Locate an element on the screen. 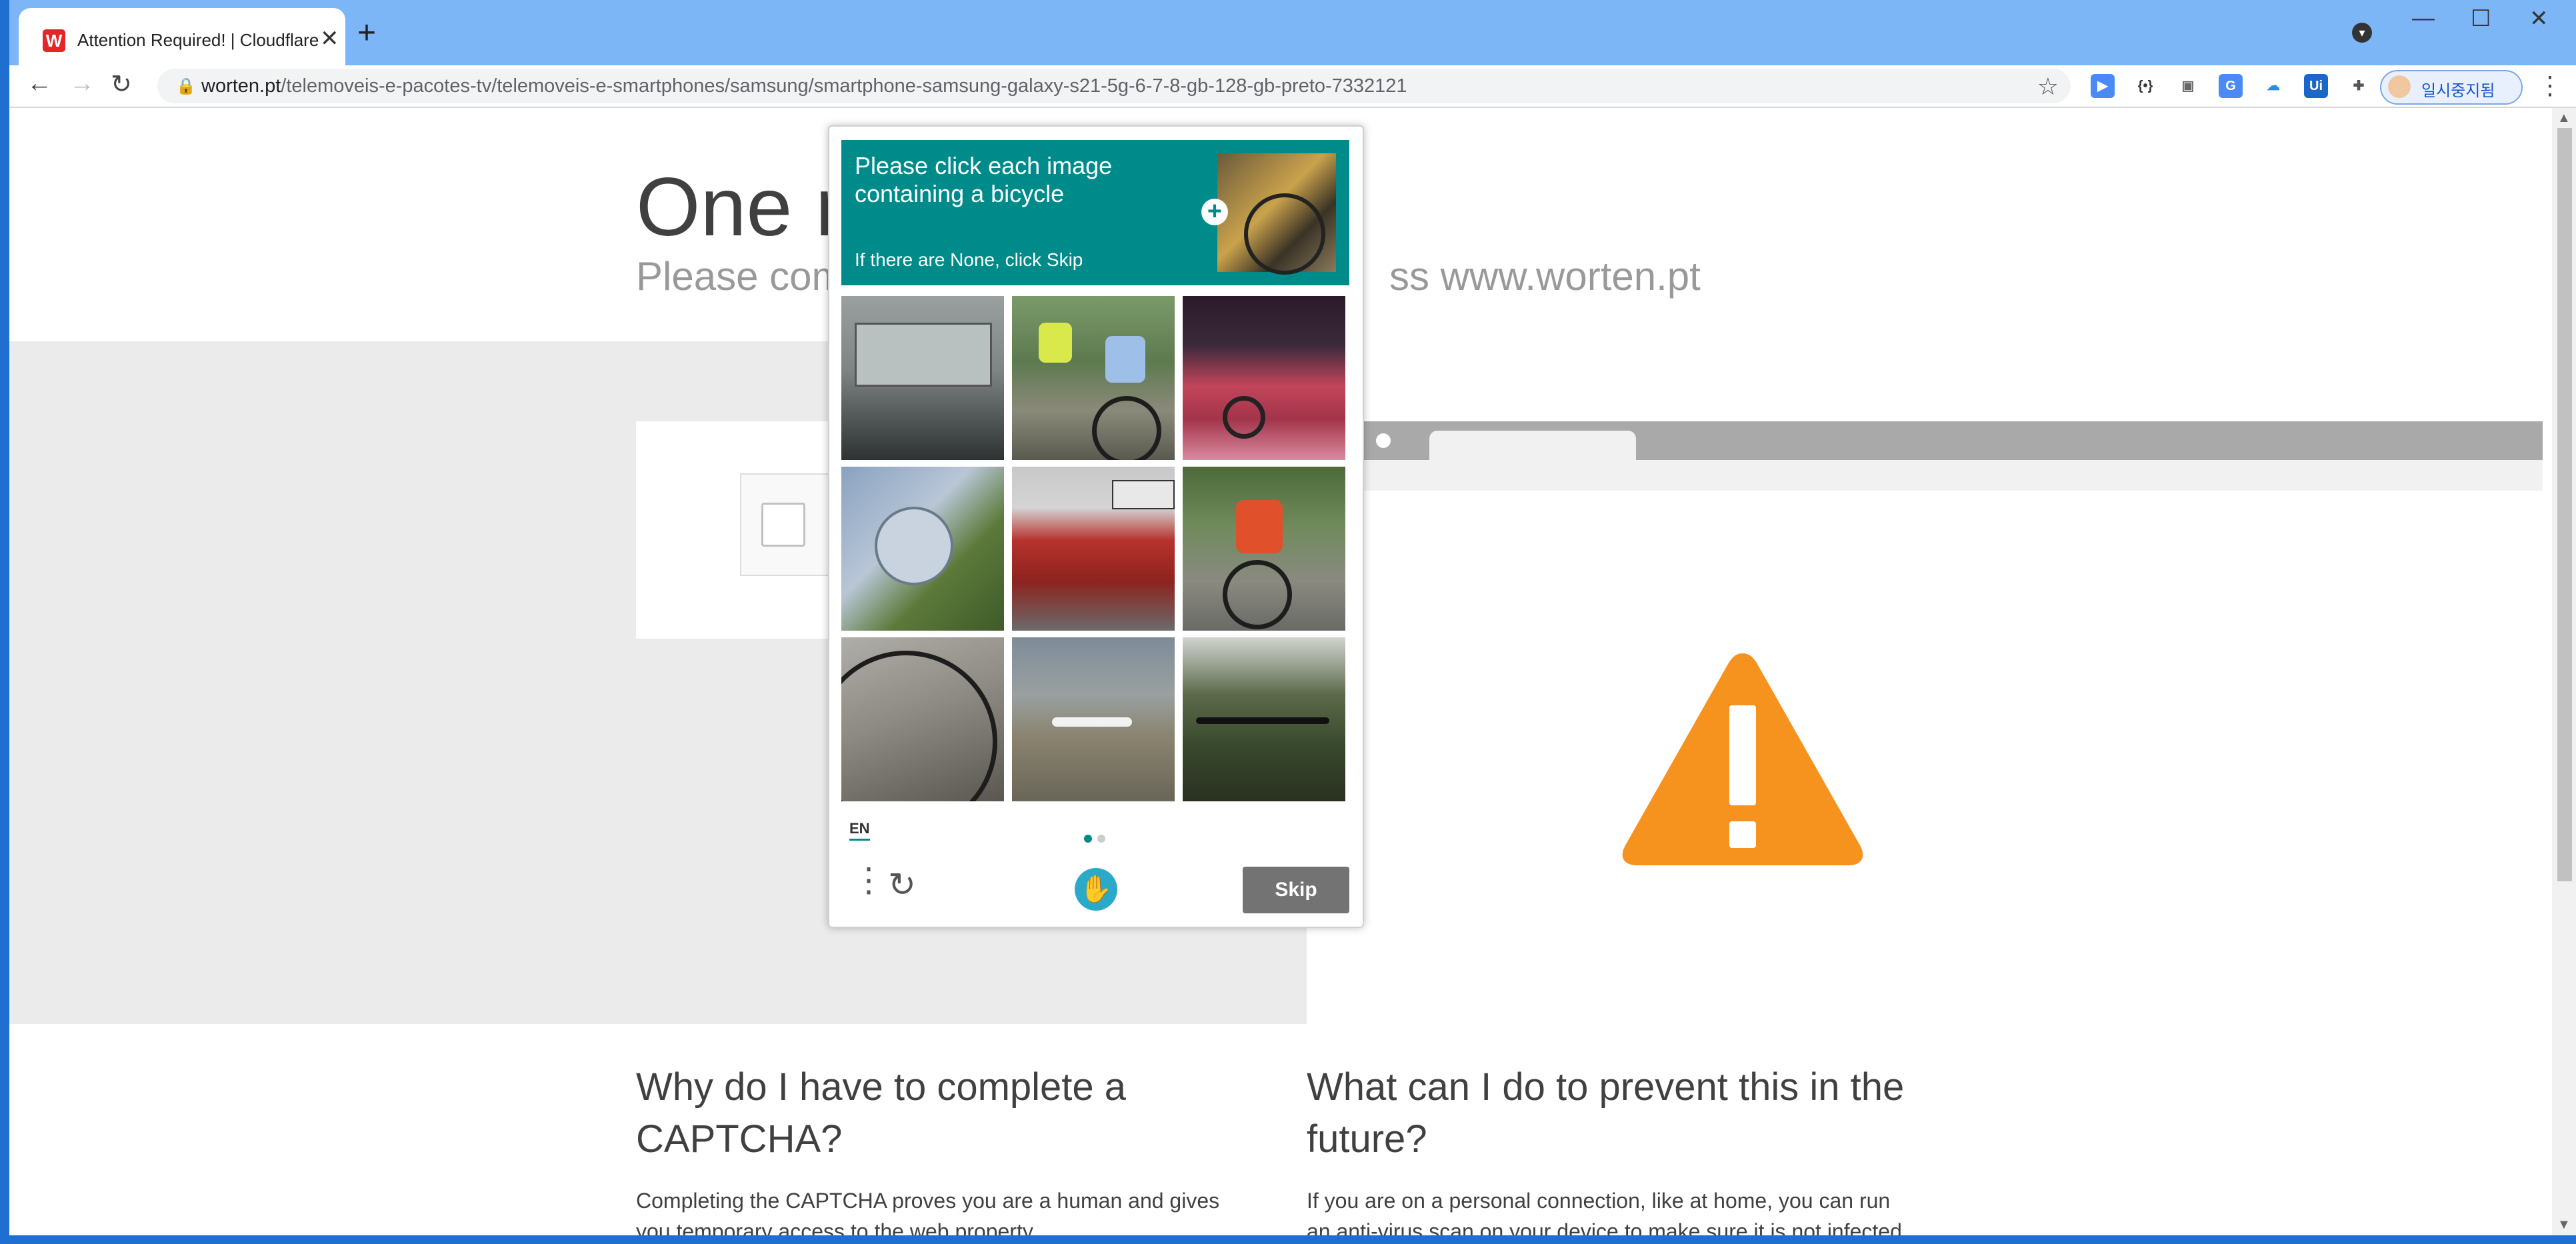  handlebar-shape is located at coordinates (1262, 720).